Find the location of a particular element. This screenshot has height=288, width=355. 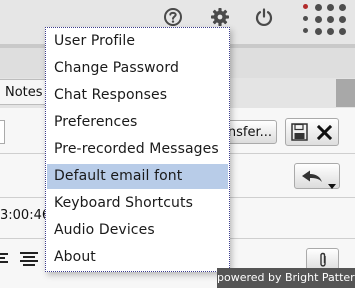

power-icon is located at coordinates (264, 17).